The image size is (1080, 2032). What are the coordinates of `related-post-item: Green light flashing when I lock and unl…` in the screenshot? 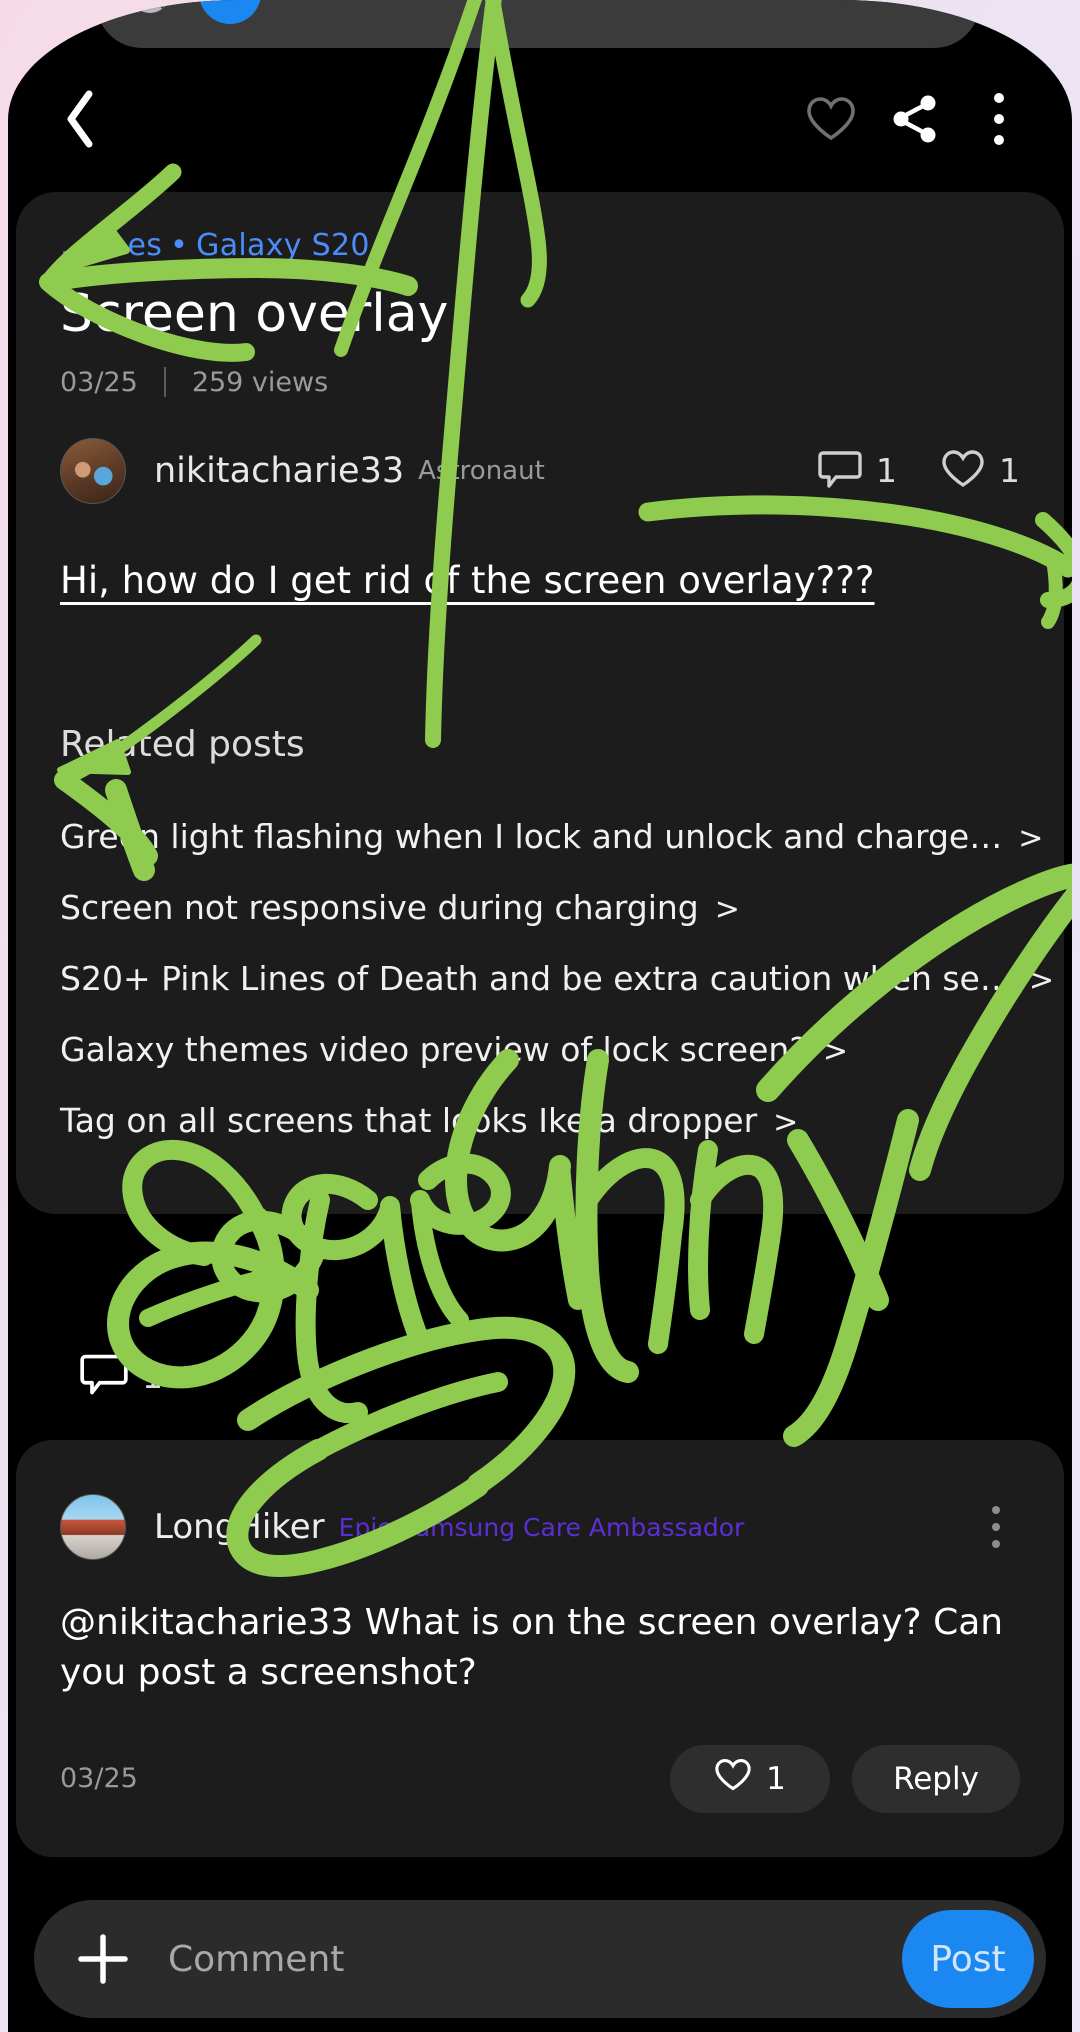 It's located at (551, 836).